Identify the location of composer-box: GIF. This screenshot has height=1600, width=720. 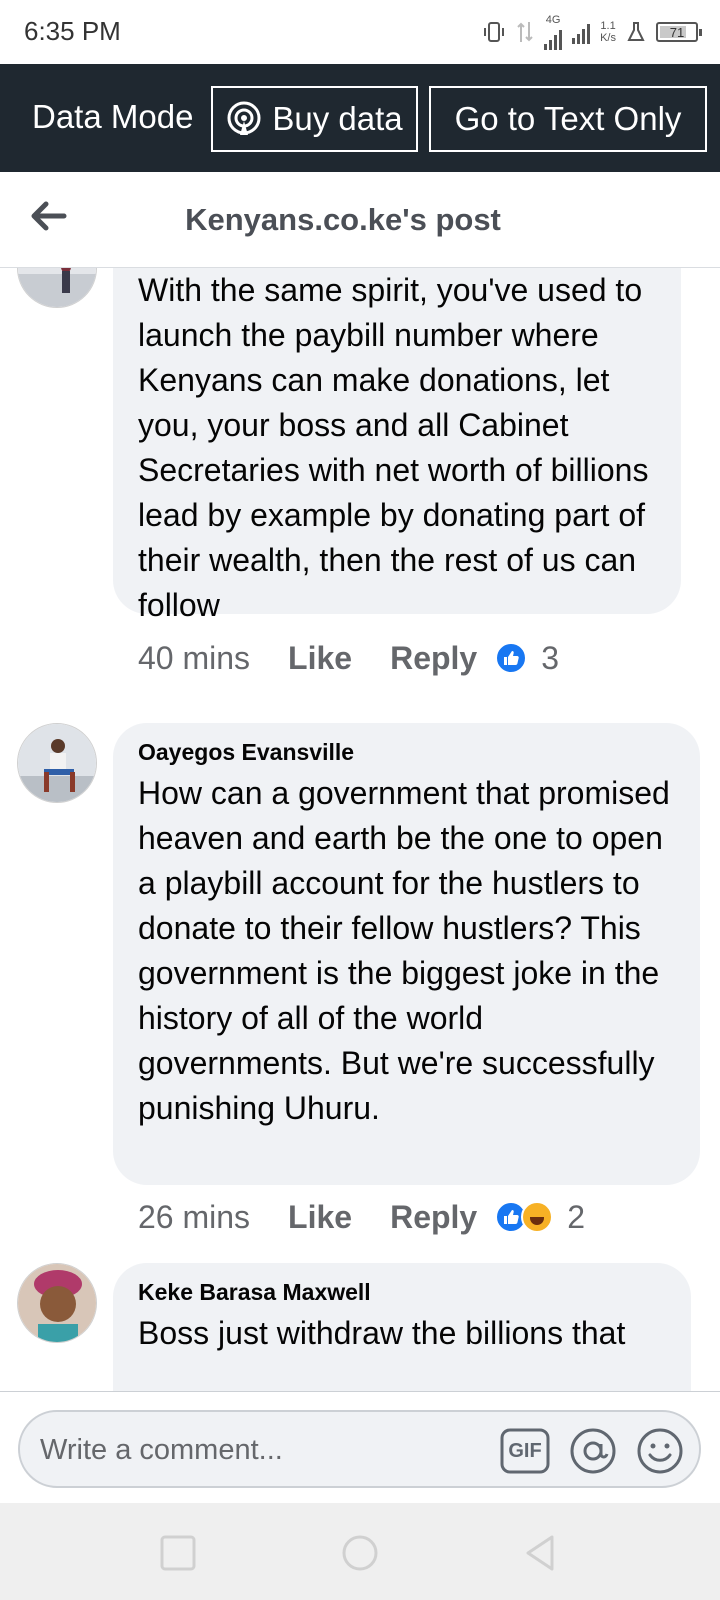
(359, 1449).